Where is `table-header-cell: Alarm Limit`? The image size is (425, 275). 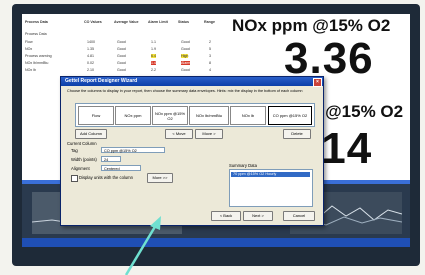
table-header-cell: Alarm Limit is located at coordinates (158, 22).